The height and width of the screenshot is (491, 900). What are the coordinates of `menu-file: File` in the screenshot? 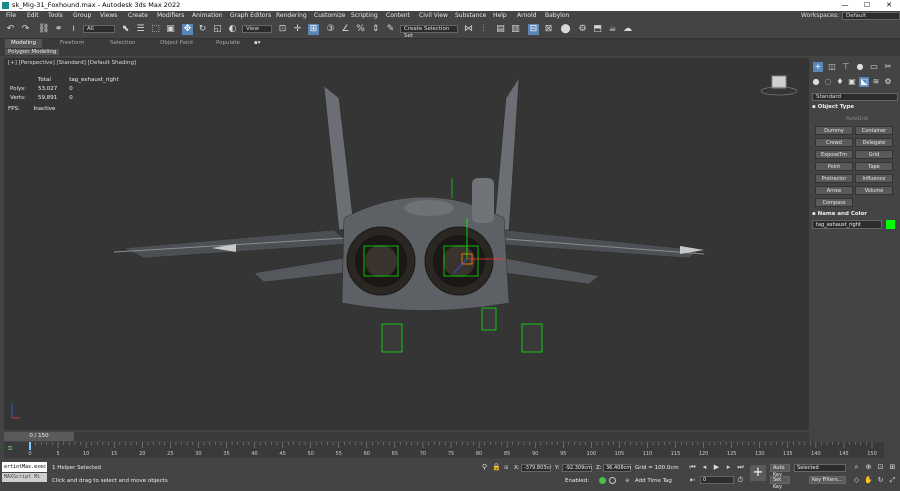 It's located at (11, 16).